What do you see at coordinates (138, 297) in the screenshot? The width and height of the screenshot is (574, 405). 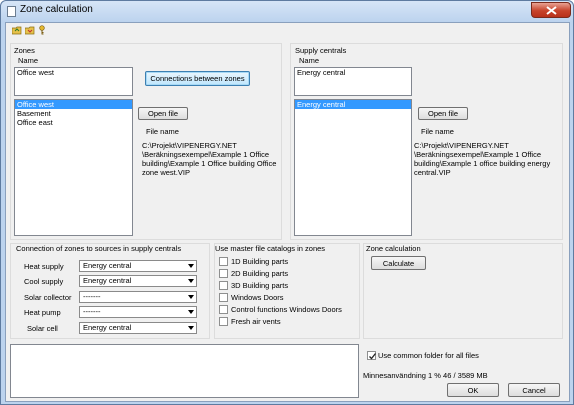 I see `solar-collector-select: -------` at bounding box center [138, 297].